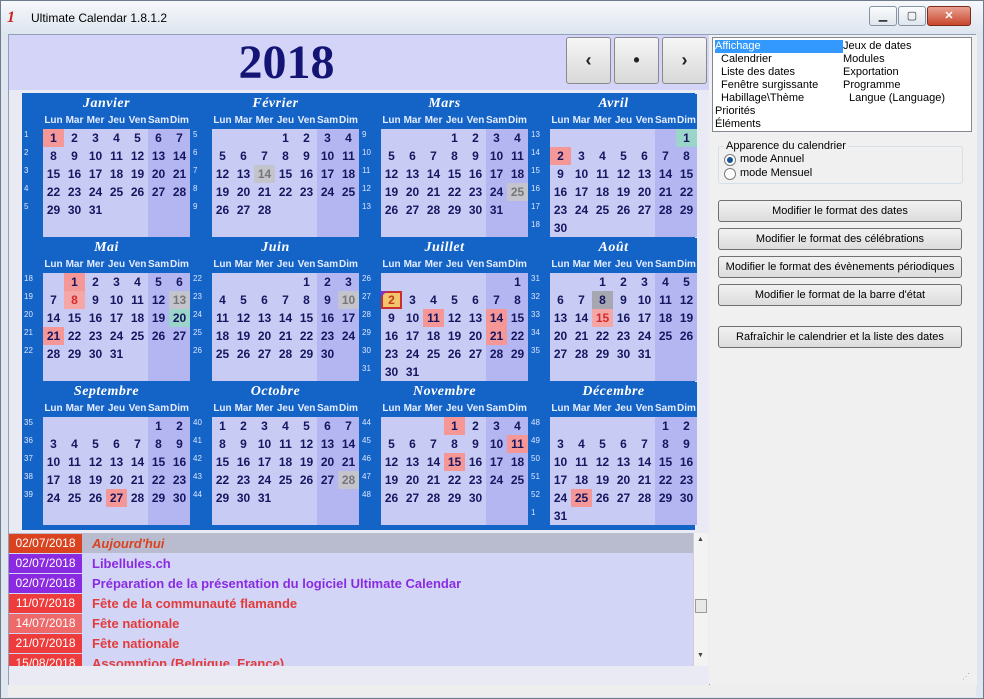 Image resolution: width=984 pixels, height=699 pixels. What do you see at coordinates (730, 160) in the screenshot?
I see `radio-annual-mode` at bounding box center [730, 160].